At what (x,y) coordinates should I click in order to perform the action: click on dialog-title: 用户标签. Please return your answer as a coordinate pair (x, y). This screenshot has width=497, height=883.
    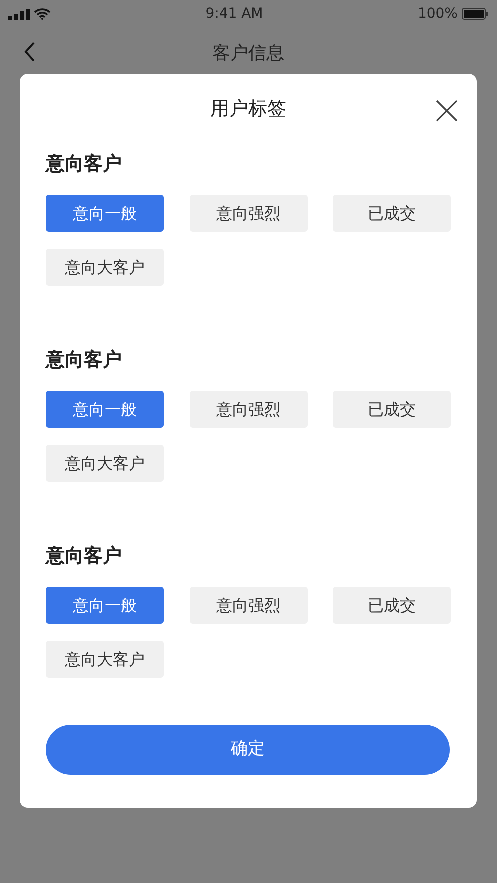
    Looking at the image, I should click on (249, 109).